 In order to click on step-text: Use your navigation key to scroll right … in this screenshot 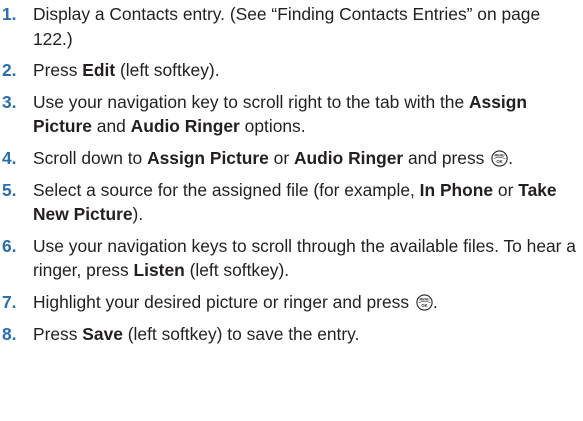, I will do `click(251, 101)`.